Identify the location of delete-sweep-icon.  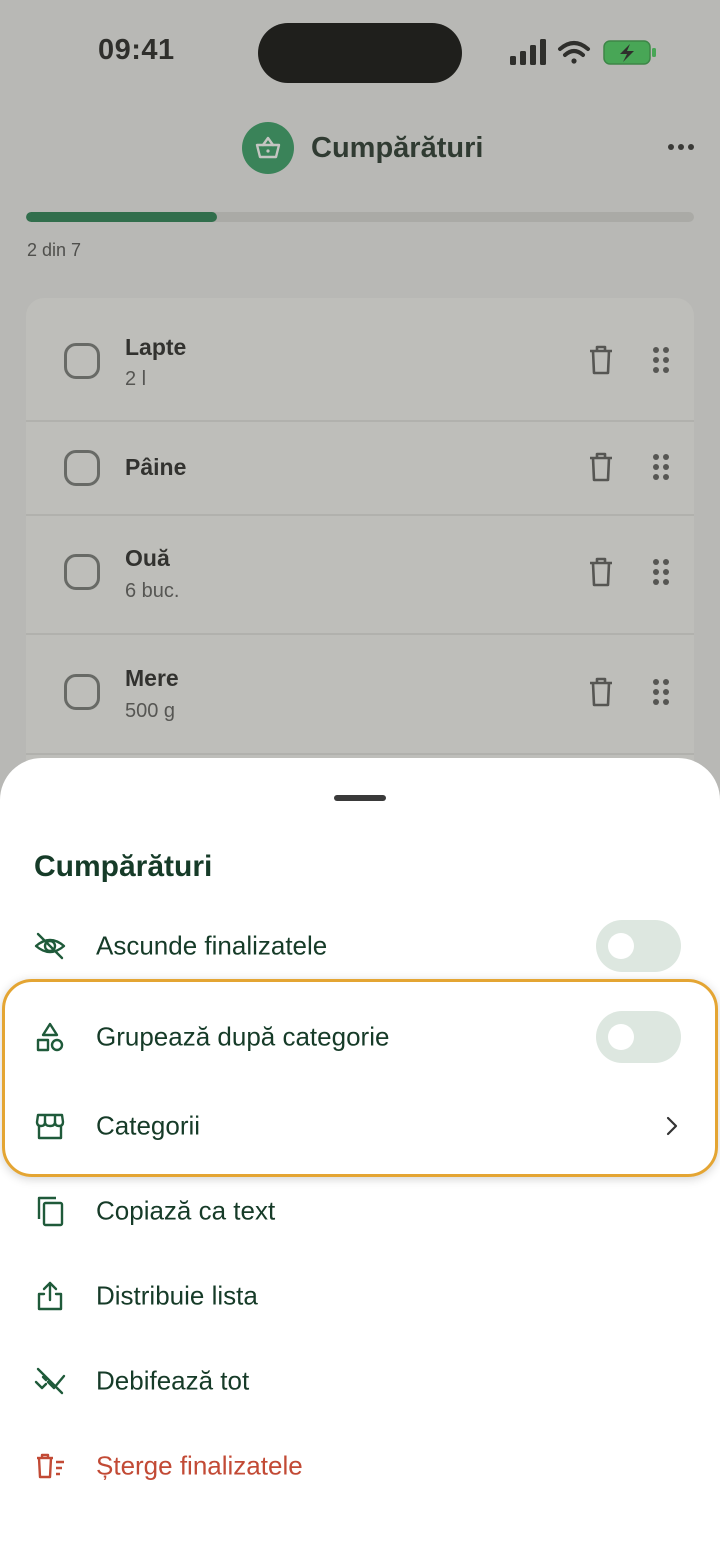
(50, 1466).